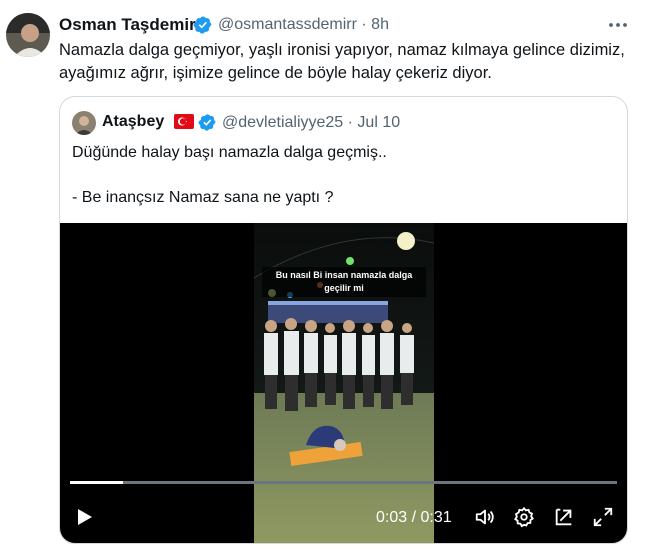 The width and height of the screenshot is (652, 551). Describe the element at coordinates (287, 24) in the screenshot. I see `author-handle: @osmantassdemirr` at that location.